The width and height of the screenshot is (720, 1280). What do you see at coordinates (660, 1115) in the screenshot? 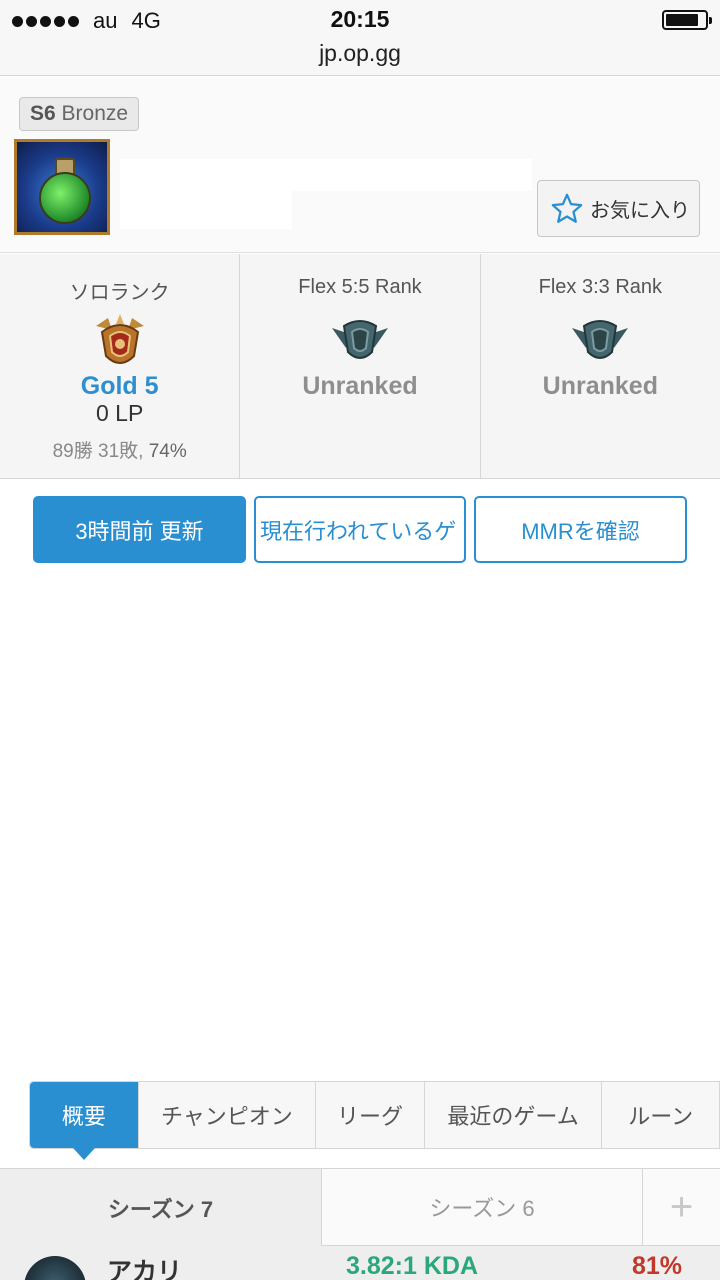
I see `tab-runes: ルーン` at bounding box center [660, 1115].